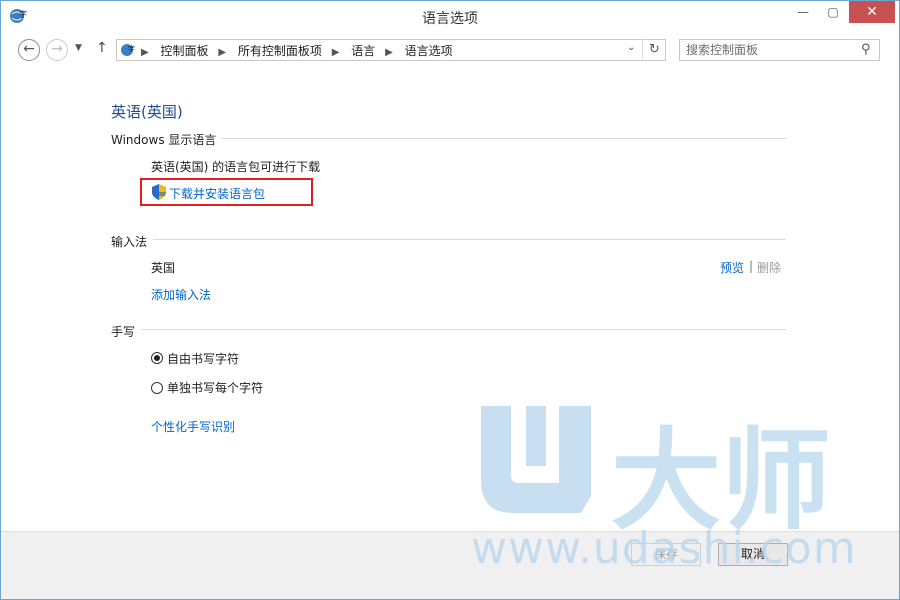  I want to click on arrow-up-icon: ↑, so click(102, 48).